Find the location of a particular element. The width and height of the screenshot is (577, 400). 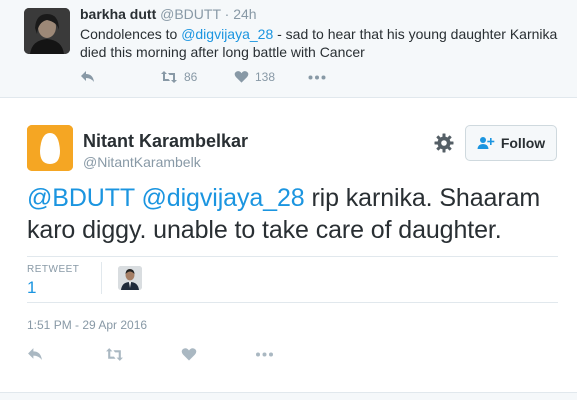

egg-avatar-icon is located at coordinates (50, 148).